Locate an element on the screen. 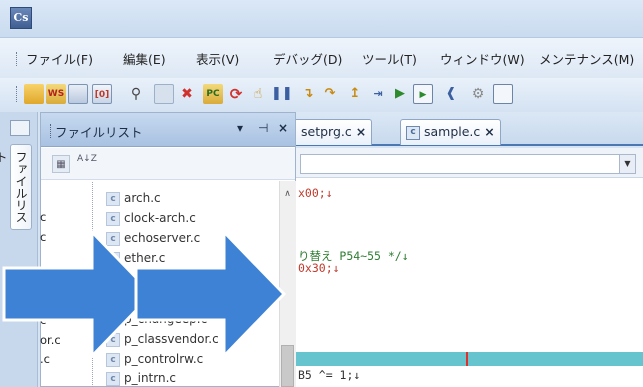 The image size is (643, 387). file-item: clock-arch.c is located at coordinates (160, 218).